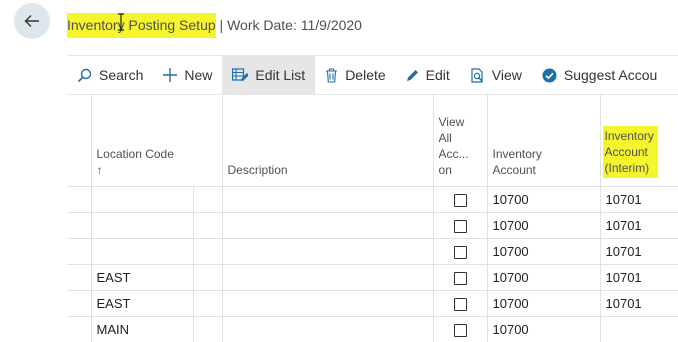 The width and height of the screenshot is (678, 342). I want to click on inventory-interim-cell, so click(639, 329).